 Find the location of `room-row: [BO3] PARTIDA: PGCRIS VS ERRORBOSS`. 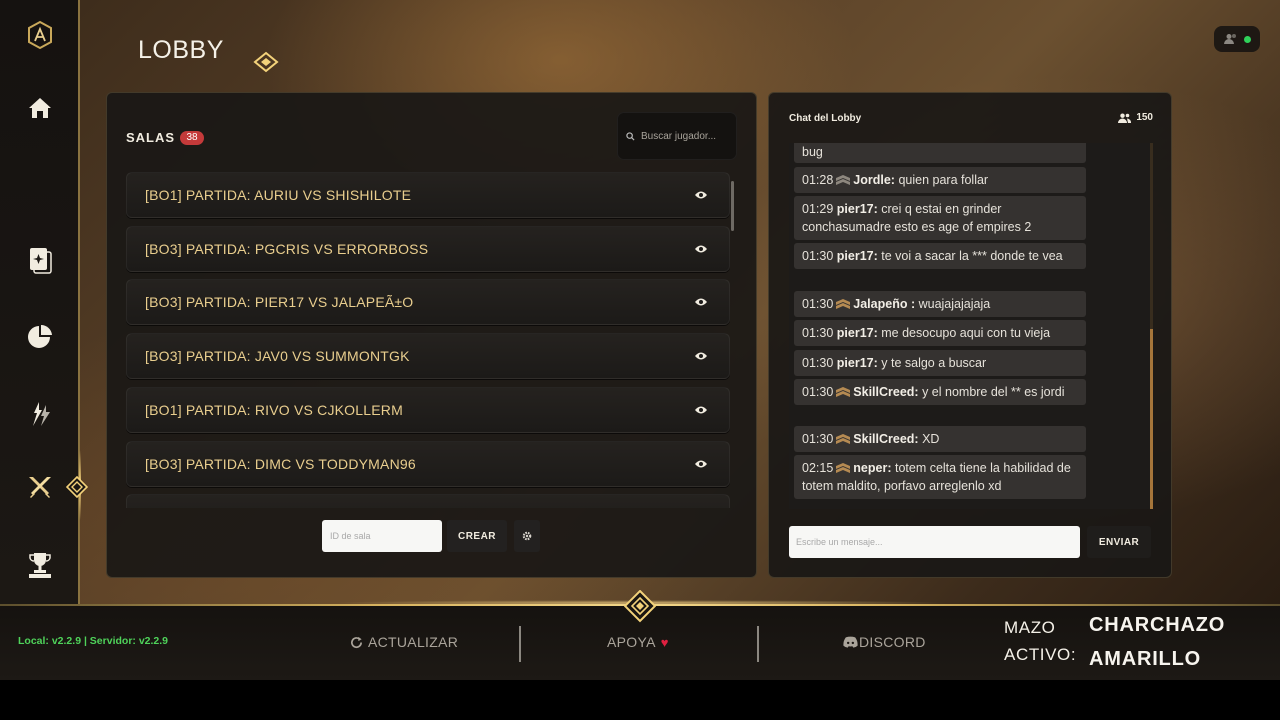

room-row: [BO3] PARTIDA: PGCRIS VS ERRORBOSS is located at coordinates (428, 249).